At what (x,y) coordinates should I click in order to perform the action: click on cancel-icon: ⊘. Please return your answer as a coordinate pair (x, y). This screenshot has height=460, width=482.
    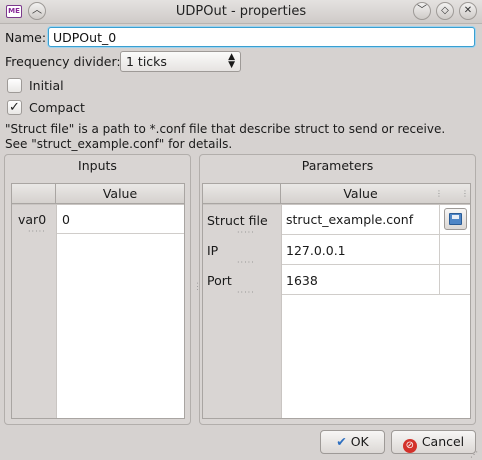
    Looking at the image, I should click on (409, 446).